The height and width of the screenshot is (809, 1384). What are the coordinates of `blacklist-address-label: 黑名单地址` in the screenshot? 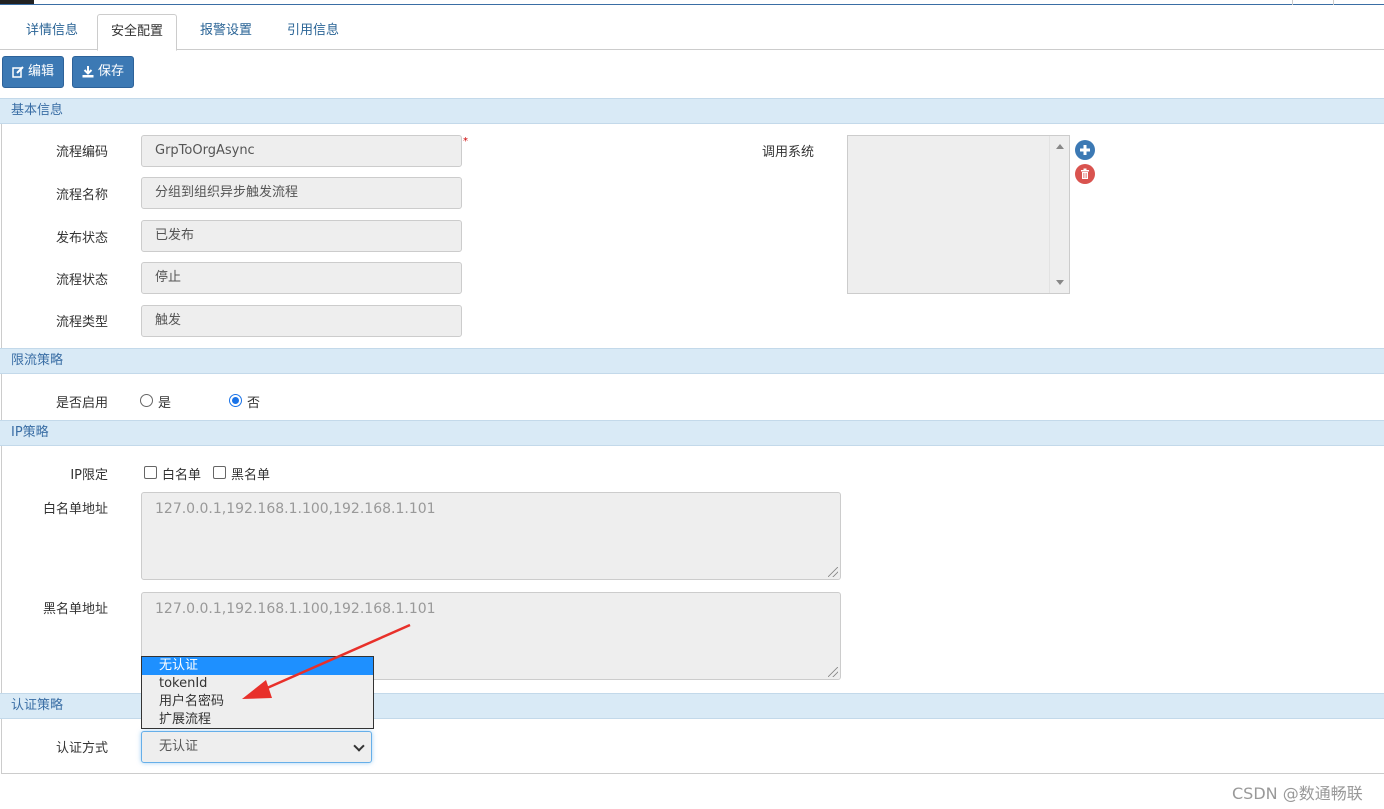 It's located at (75, 609).